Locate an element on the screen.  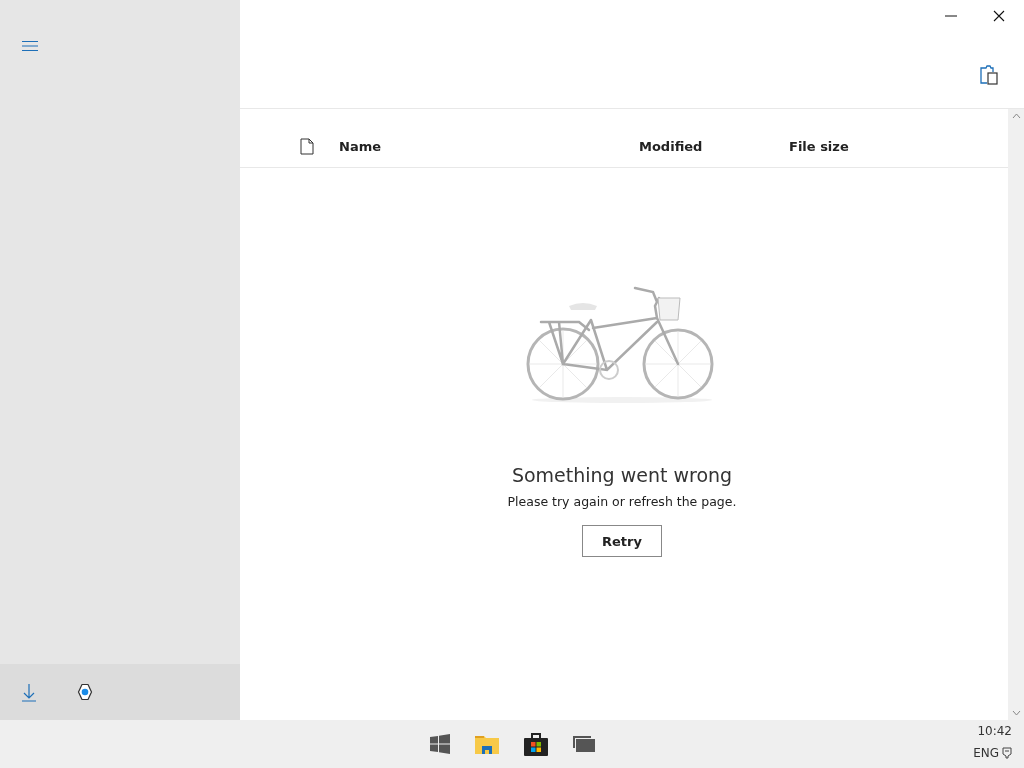
error-title: Something went wrong is located at coordinates (622, 475).